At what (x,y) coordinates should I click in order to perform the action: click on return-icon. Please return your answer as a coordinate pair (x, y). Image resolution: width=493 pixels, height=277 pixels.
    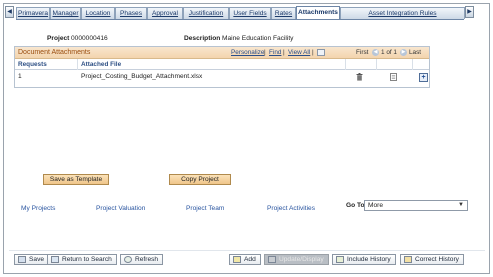
    Looking at the image, I should click on (55, 259).